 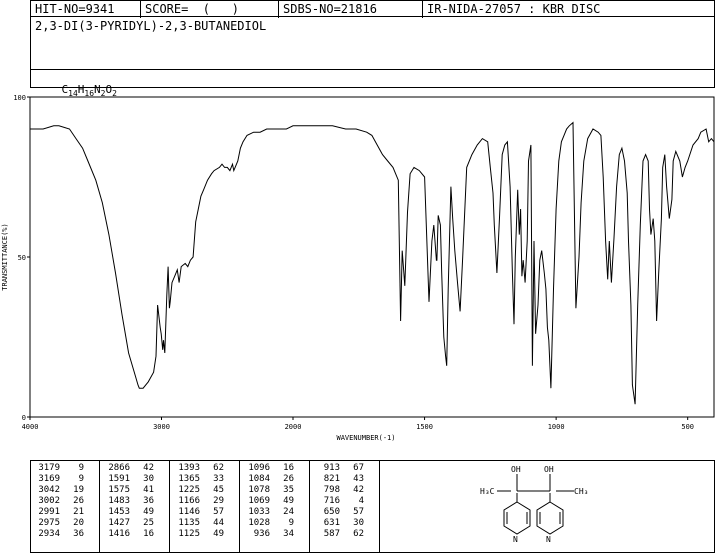 What do you see at coordinates (161, 427) in the screenshot?
I see `x-tick-label: 3000` at bounding box center [161, 427].